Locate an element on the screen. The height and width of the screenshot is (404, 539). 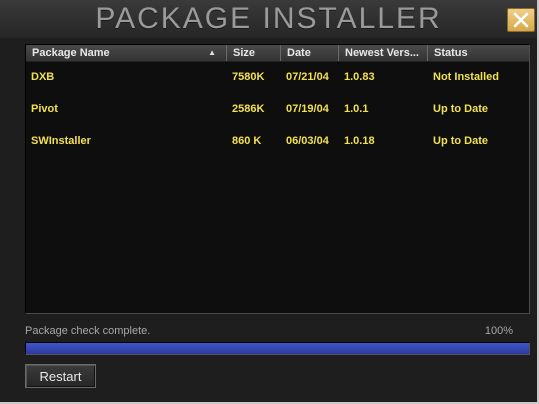
progress-bar is located at coordinates (277, 348).